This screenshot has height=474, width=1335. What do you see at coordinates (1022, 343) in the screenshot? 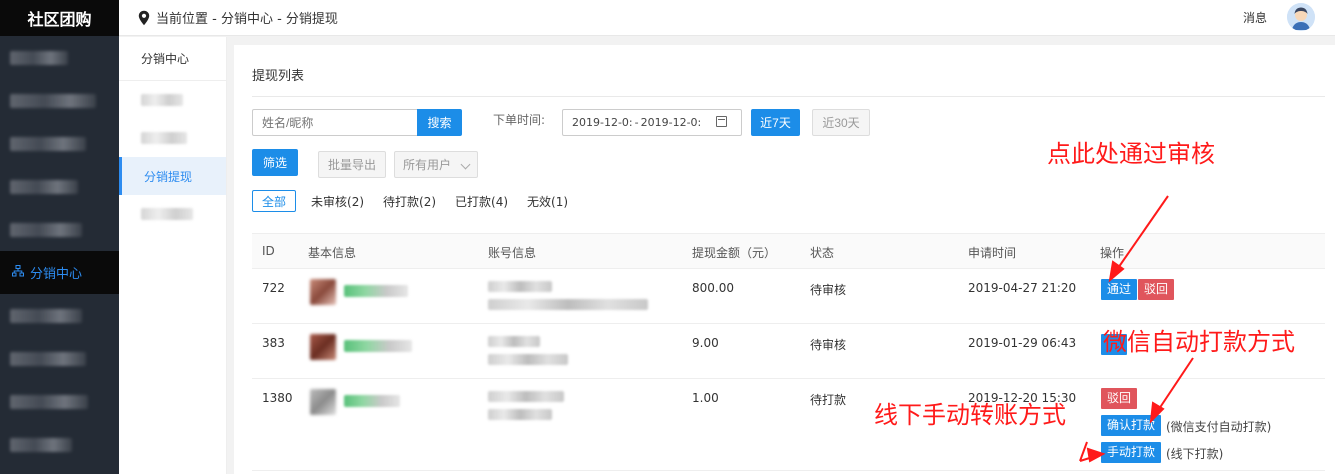
I see `row-time: 2019-01-29 06:43` at bounding box center [1022, 343].